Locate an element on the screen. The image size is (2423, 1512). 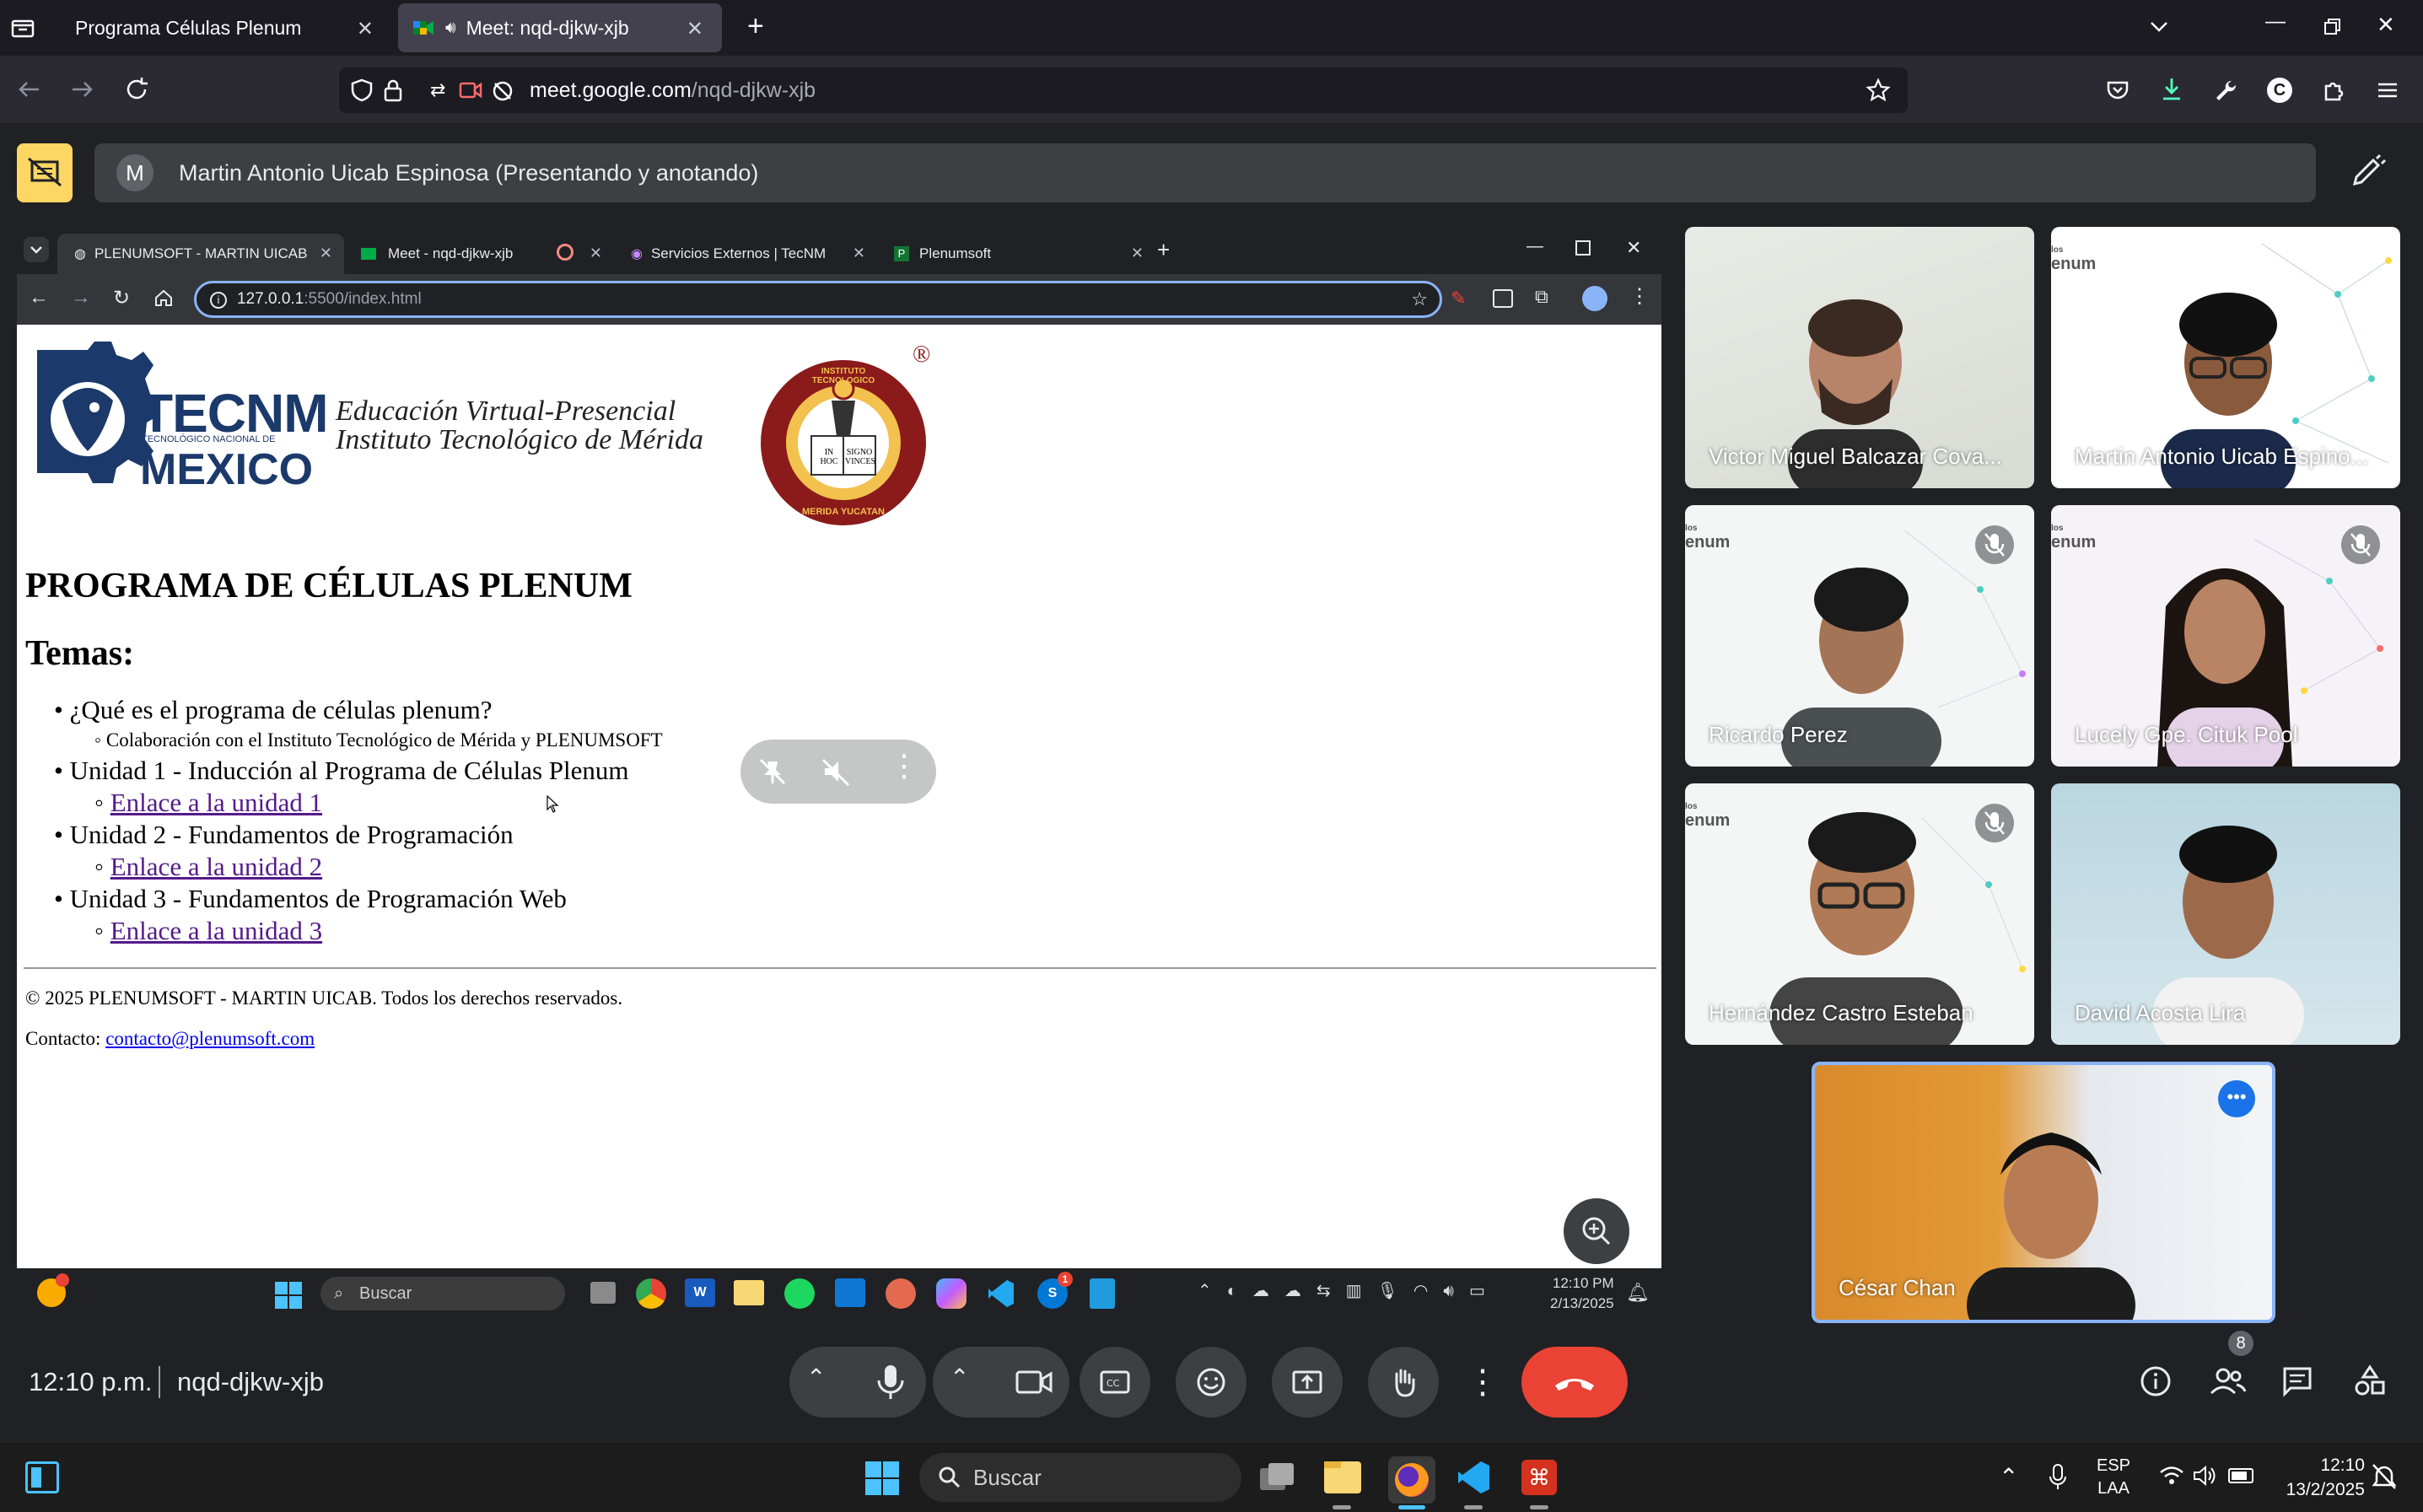
menu-icon is located at coordinates (2388, 90).